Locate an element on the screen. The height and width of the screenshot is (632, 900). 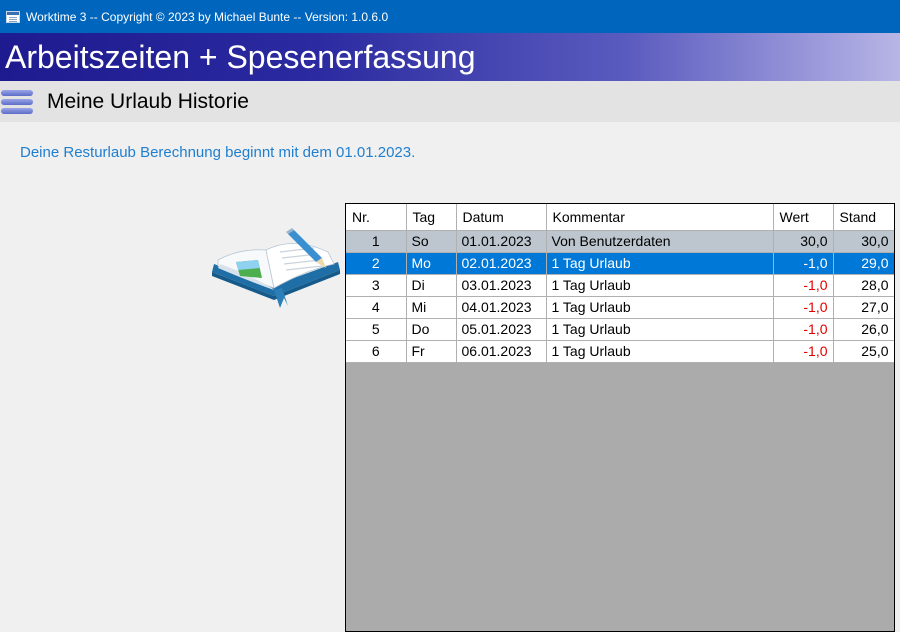
cell-nr: 4 is located at coordinates (376, 307).